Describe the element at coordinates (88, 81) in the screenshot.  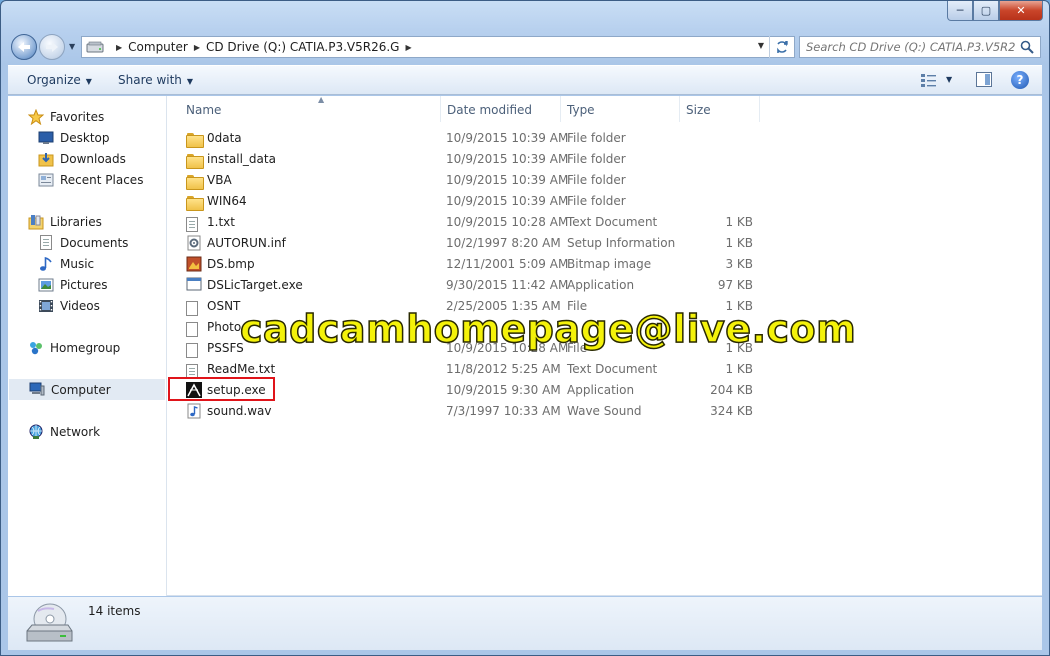
I see `chevron-down-icon: ▼` at that location.